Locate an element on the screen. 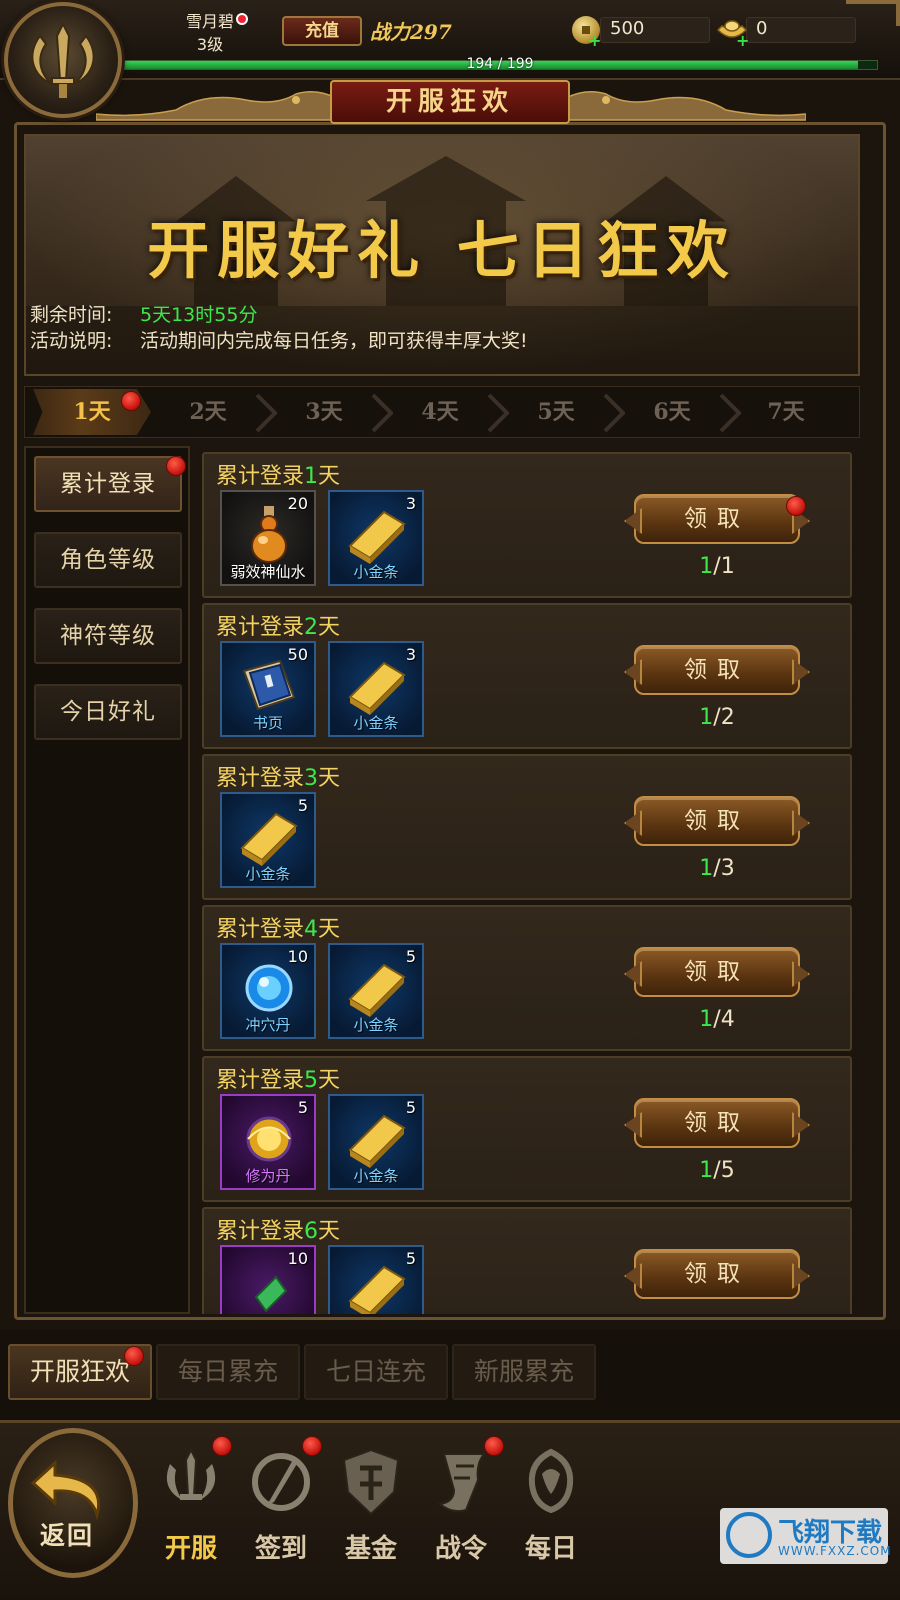 The image size is (900, 1600). tab-day-4: 4天 is located at coordinates (440, 412).